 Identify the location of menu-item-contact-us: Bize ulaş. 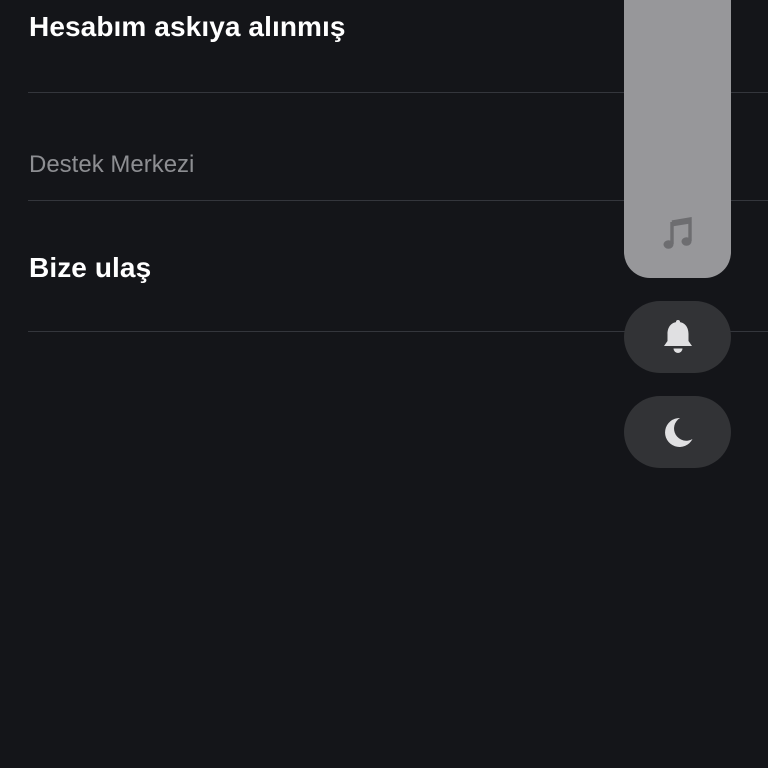
(90, 268).